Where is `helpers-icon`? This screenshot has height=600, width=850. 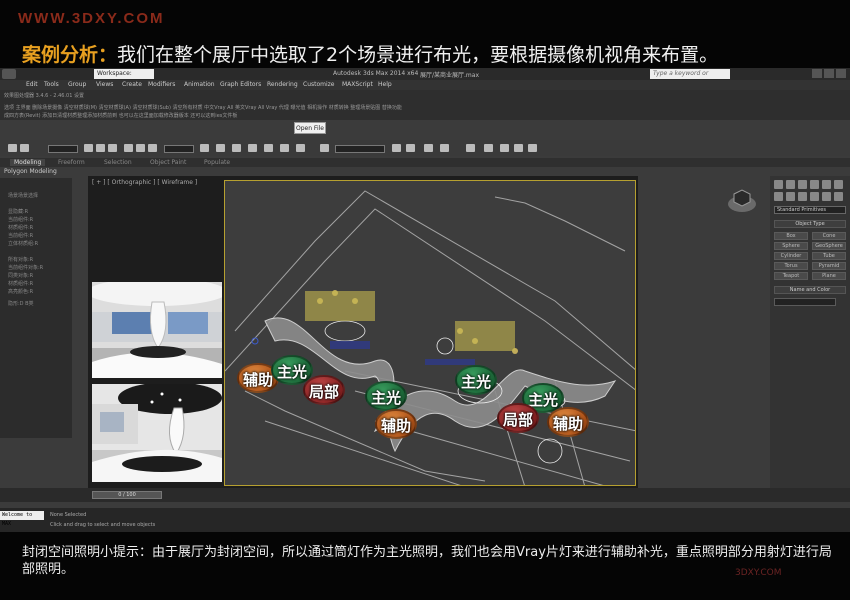
helpers-icon is located at coordinates (826, 196).